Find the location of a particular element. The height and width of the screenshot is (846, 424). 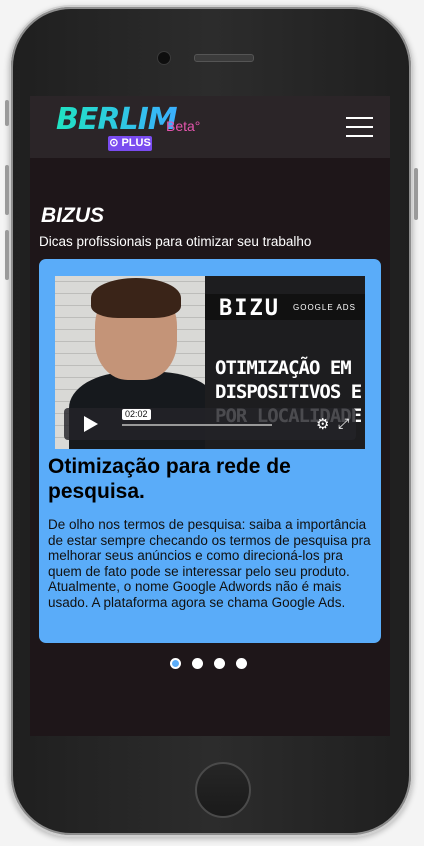

beta-label: Beta° is located at coordinates (183, 126).